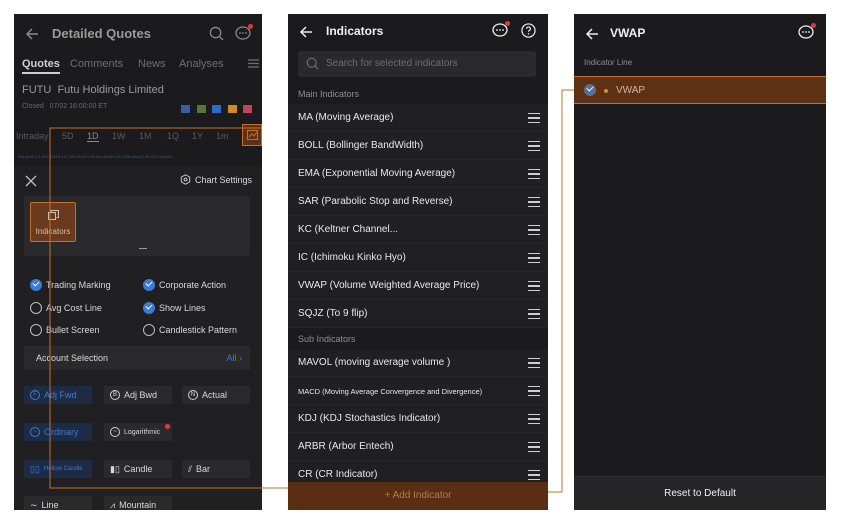 The height and width of the screenshot is (526, 842). What do you see at coordinates (137, 358) in the screenshot?
I see `account-selection-row: Account Selection All ›` at bounding box center [137, 358].